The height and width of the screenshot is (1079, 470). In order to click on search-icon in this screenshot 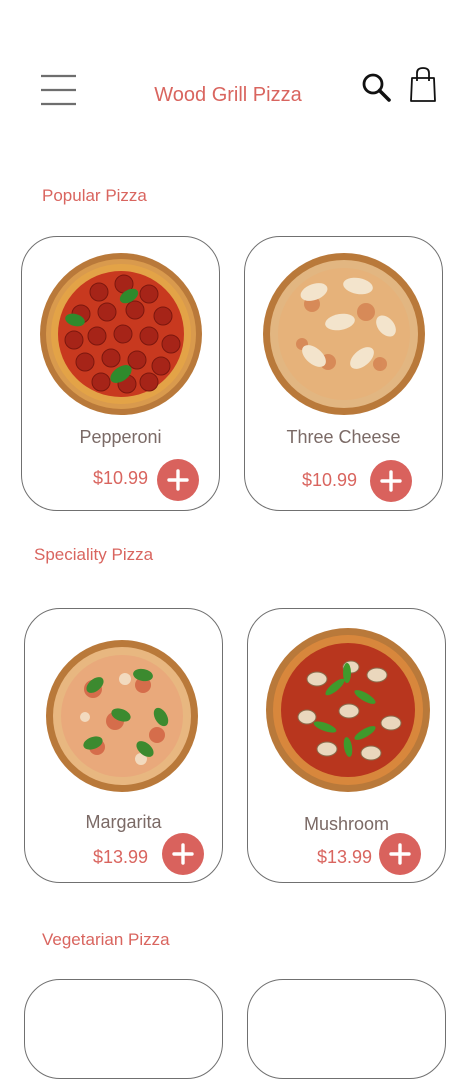, I will do `click(376, 87)`.